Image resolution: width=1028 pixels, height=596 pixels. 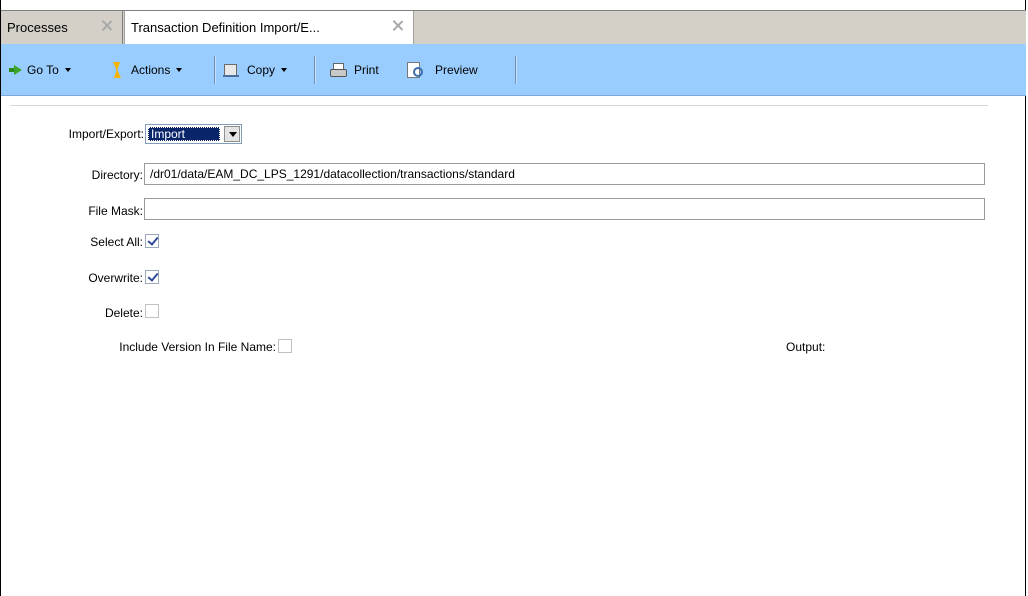 I want to click on file-mask-label: File Mask:, so click(x=115, y=211).